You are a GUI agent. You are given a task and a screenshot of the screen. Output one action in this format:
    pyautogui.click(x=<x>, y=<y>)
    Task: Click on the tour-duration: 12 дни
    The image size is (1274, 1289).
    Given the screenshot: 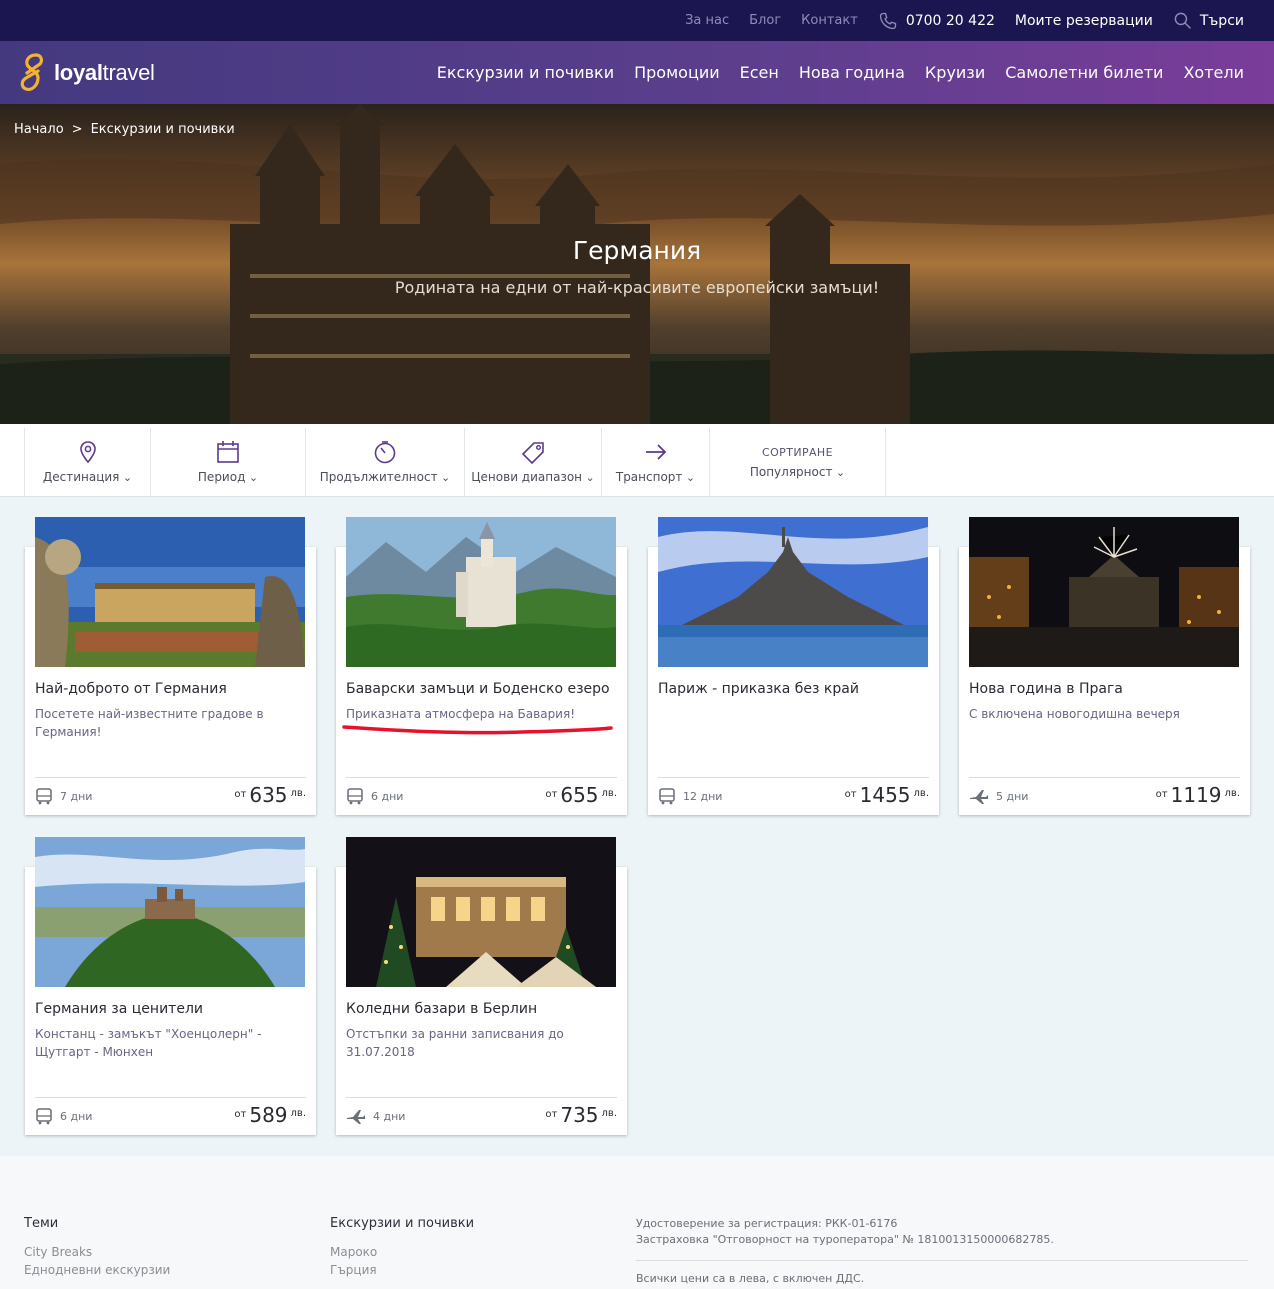 What is the action you would take?
    pyautogui.click(x=690, y=796)
    